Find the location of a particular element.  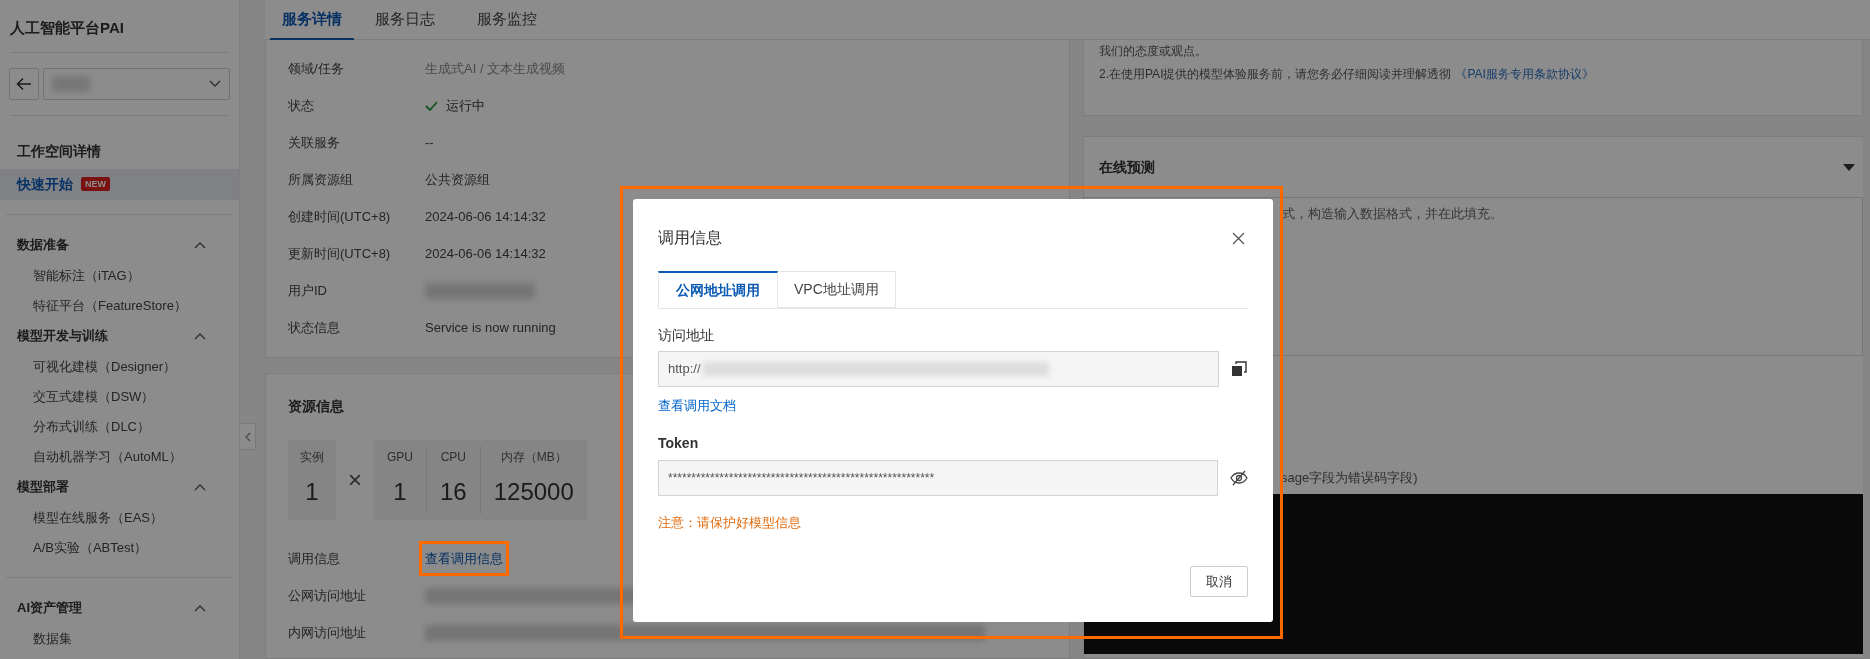

doc-link: 查看调用文档 is located at coordinates (697, 406).